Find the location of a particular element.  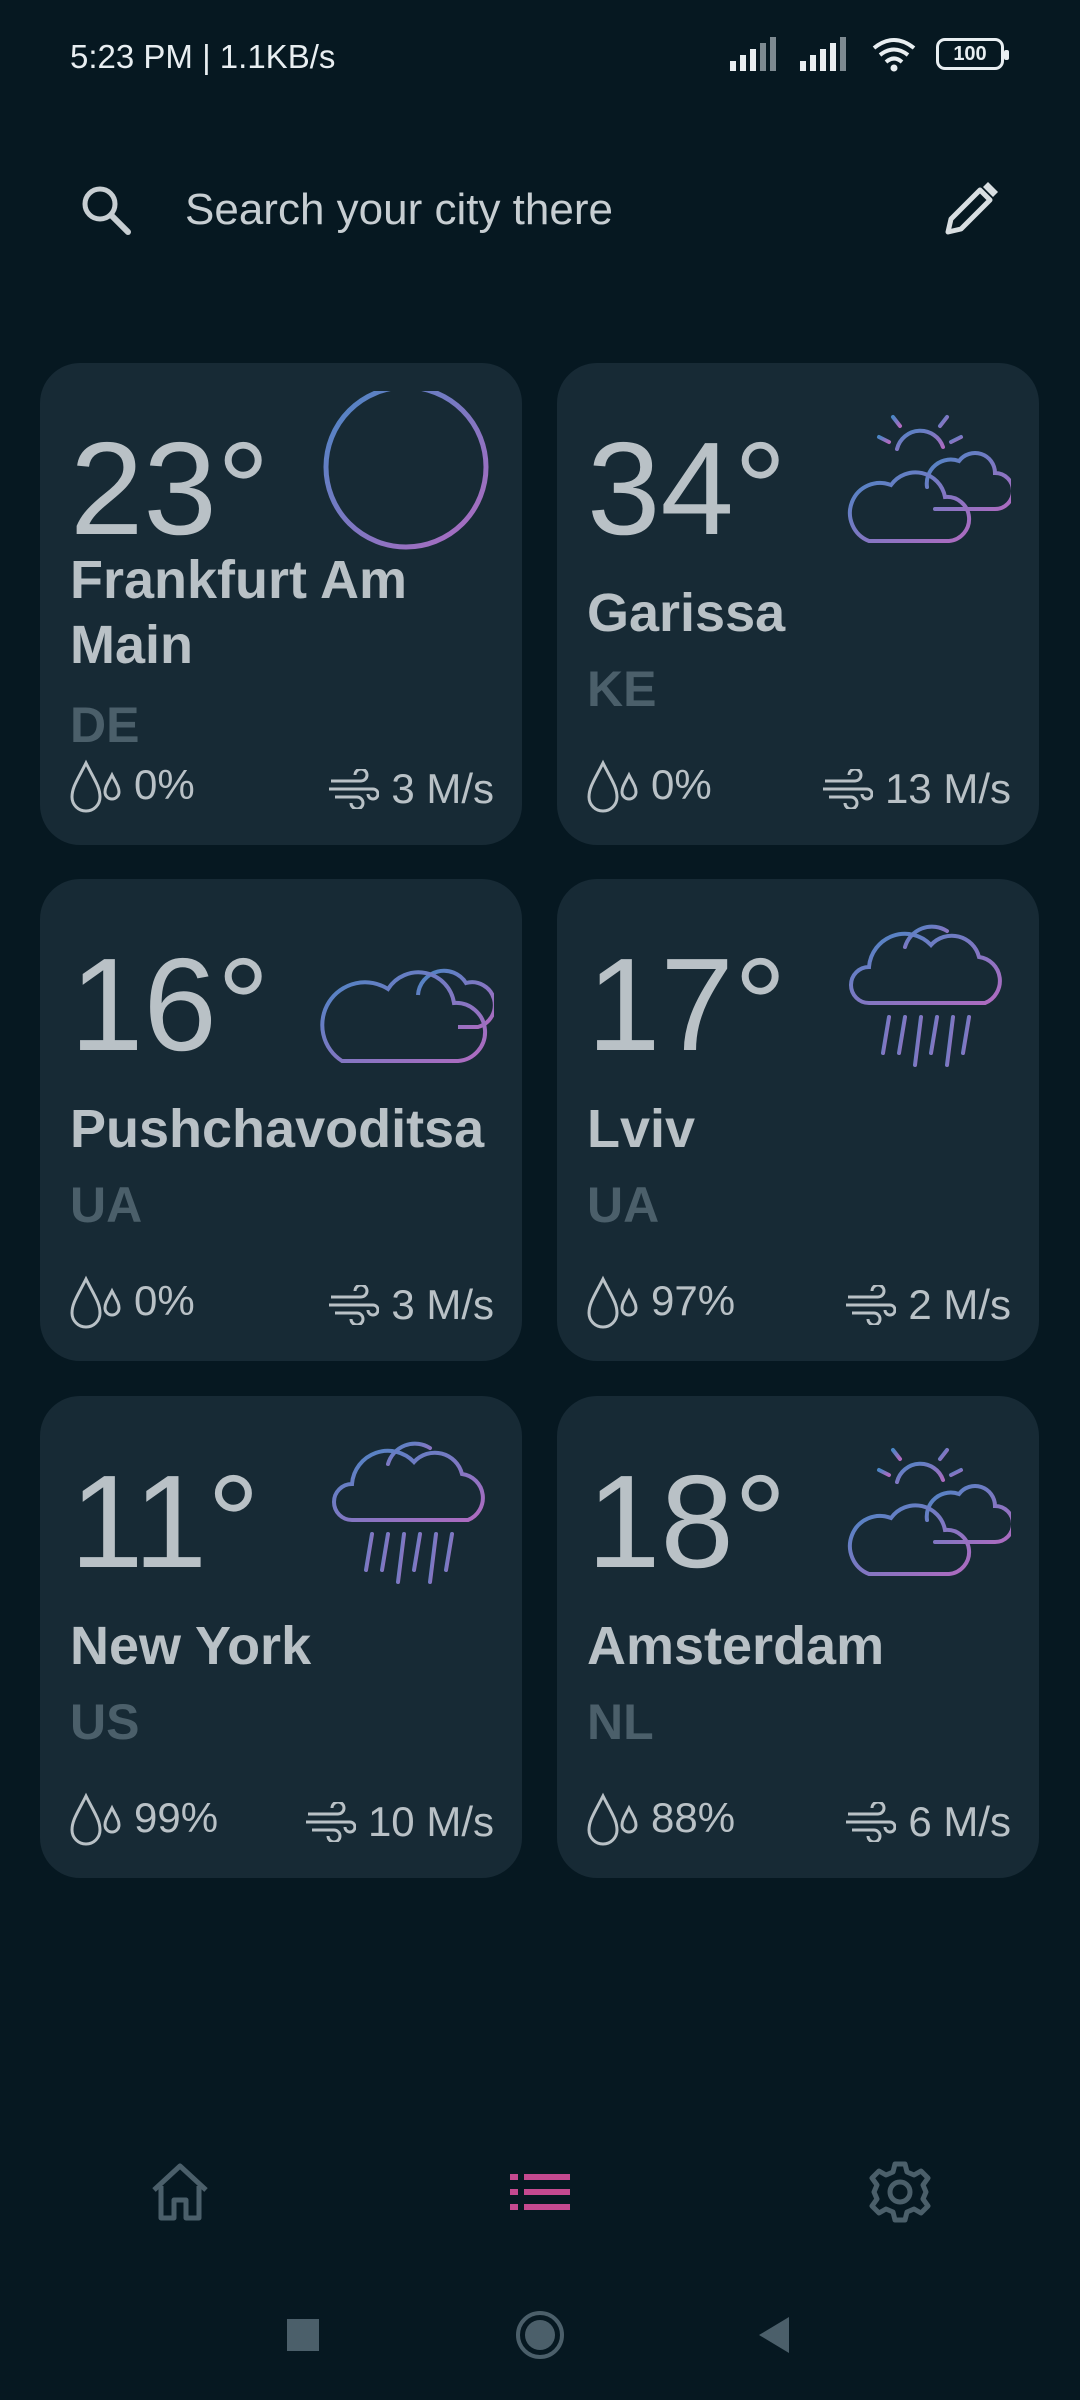

wind: 13 M/s is located at coordinates (916, 789).